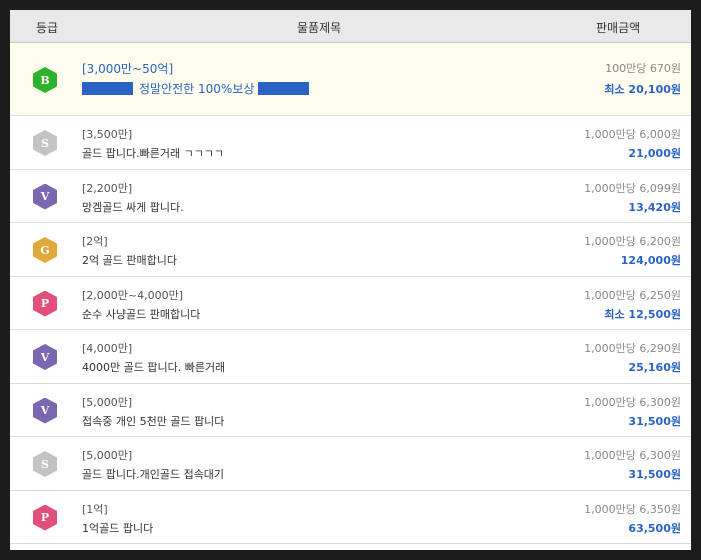 This screenshot has width=701, height=560. What do you see at coordinates (642, 89) in the screenshot?
I see `total-price: 최소 20,100원` at bounding box center [642, 89].